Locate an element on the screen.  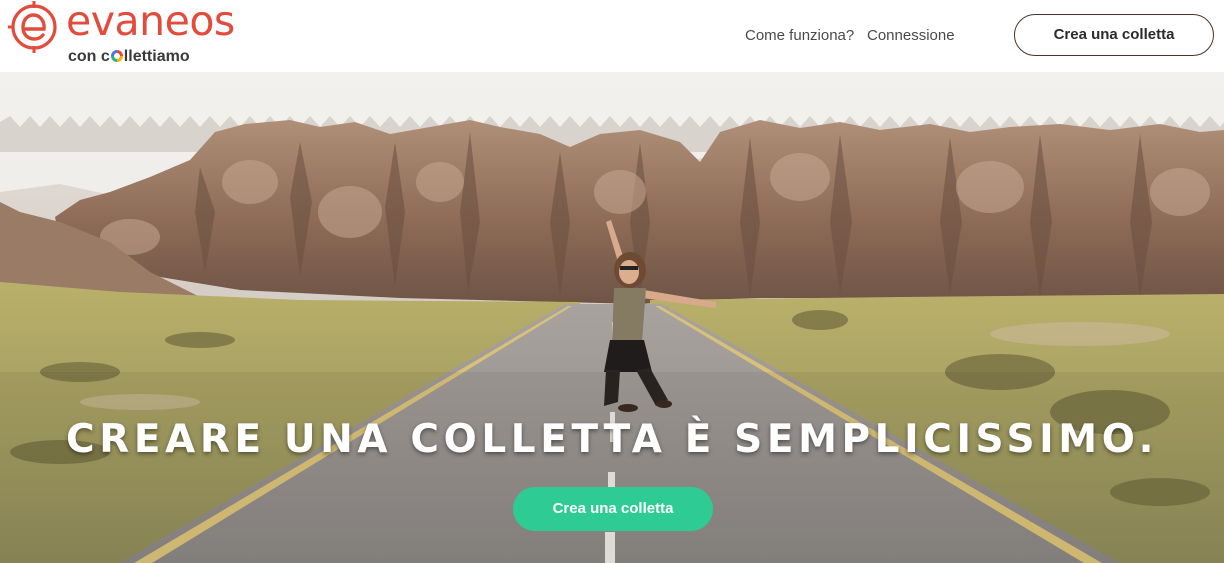
logo-subtitle-prefix: con c is located at coordinates (89, 56).